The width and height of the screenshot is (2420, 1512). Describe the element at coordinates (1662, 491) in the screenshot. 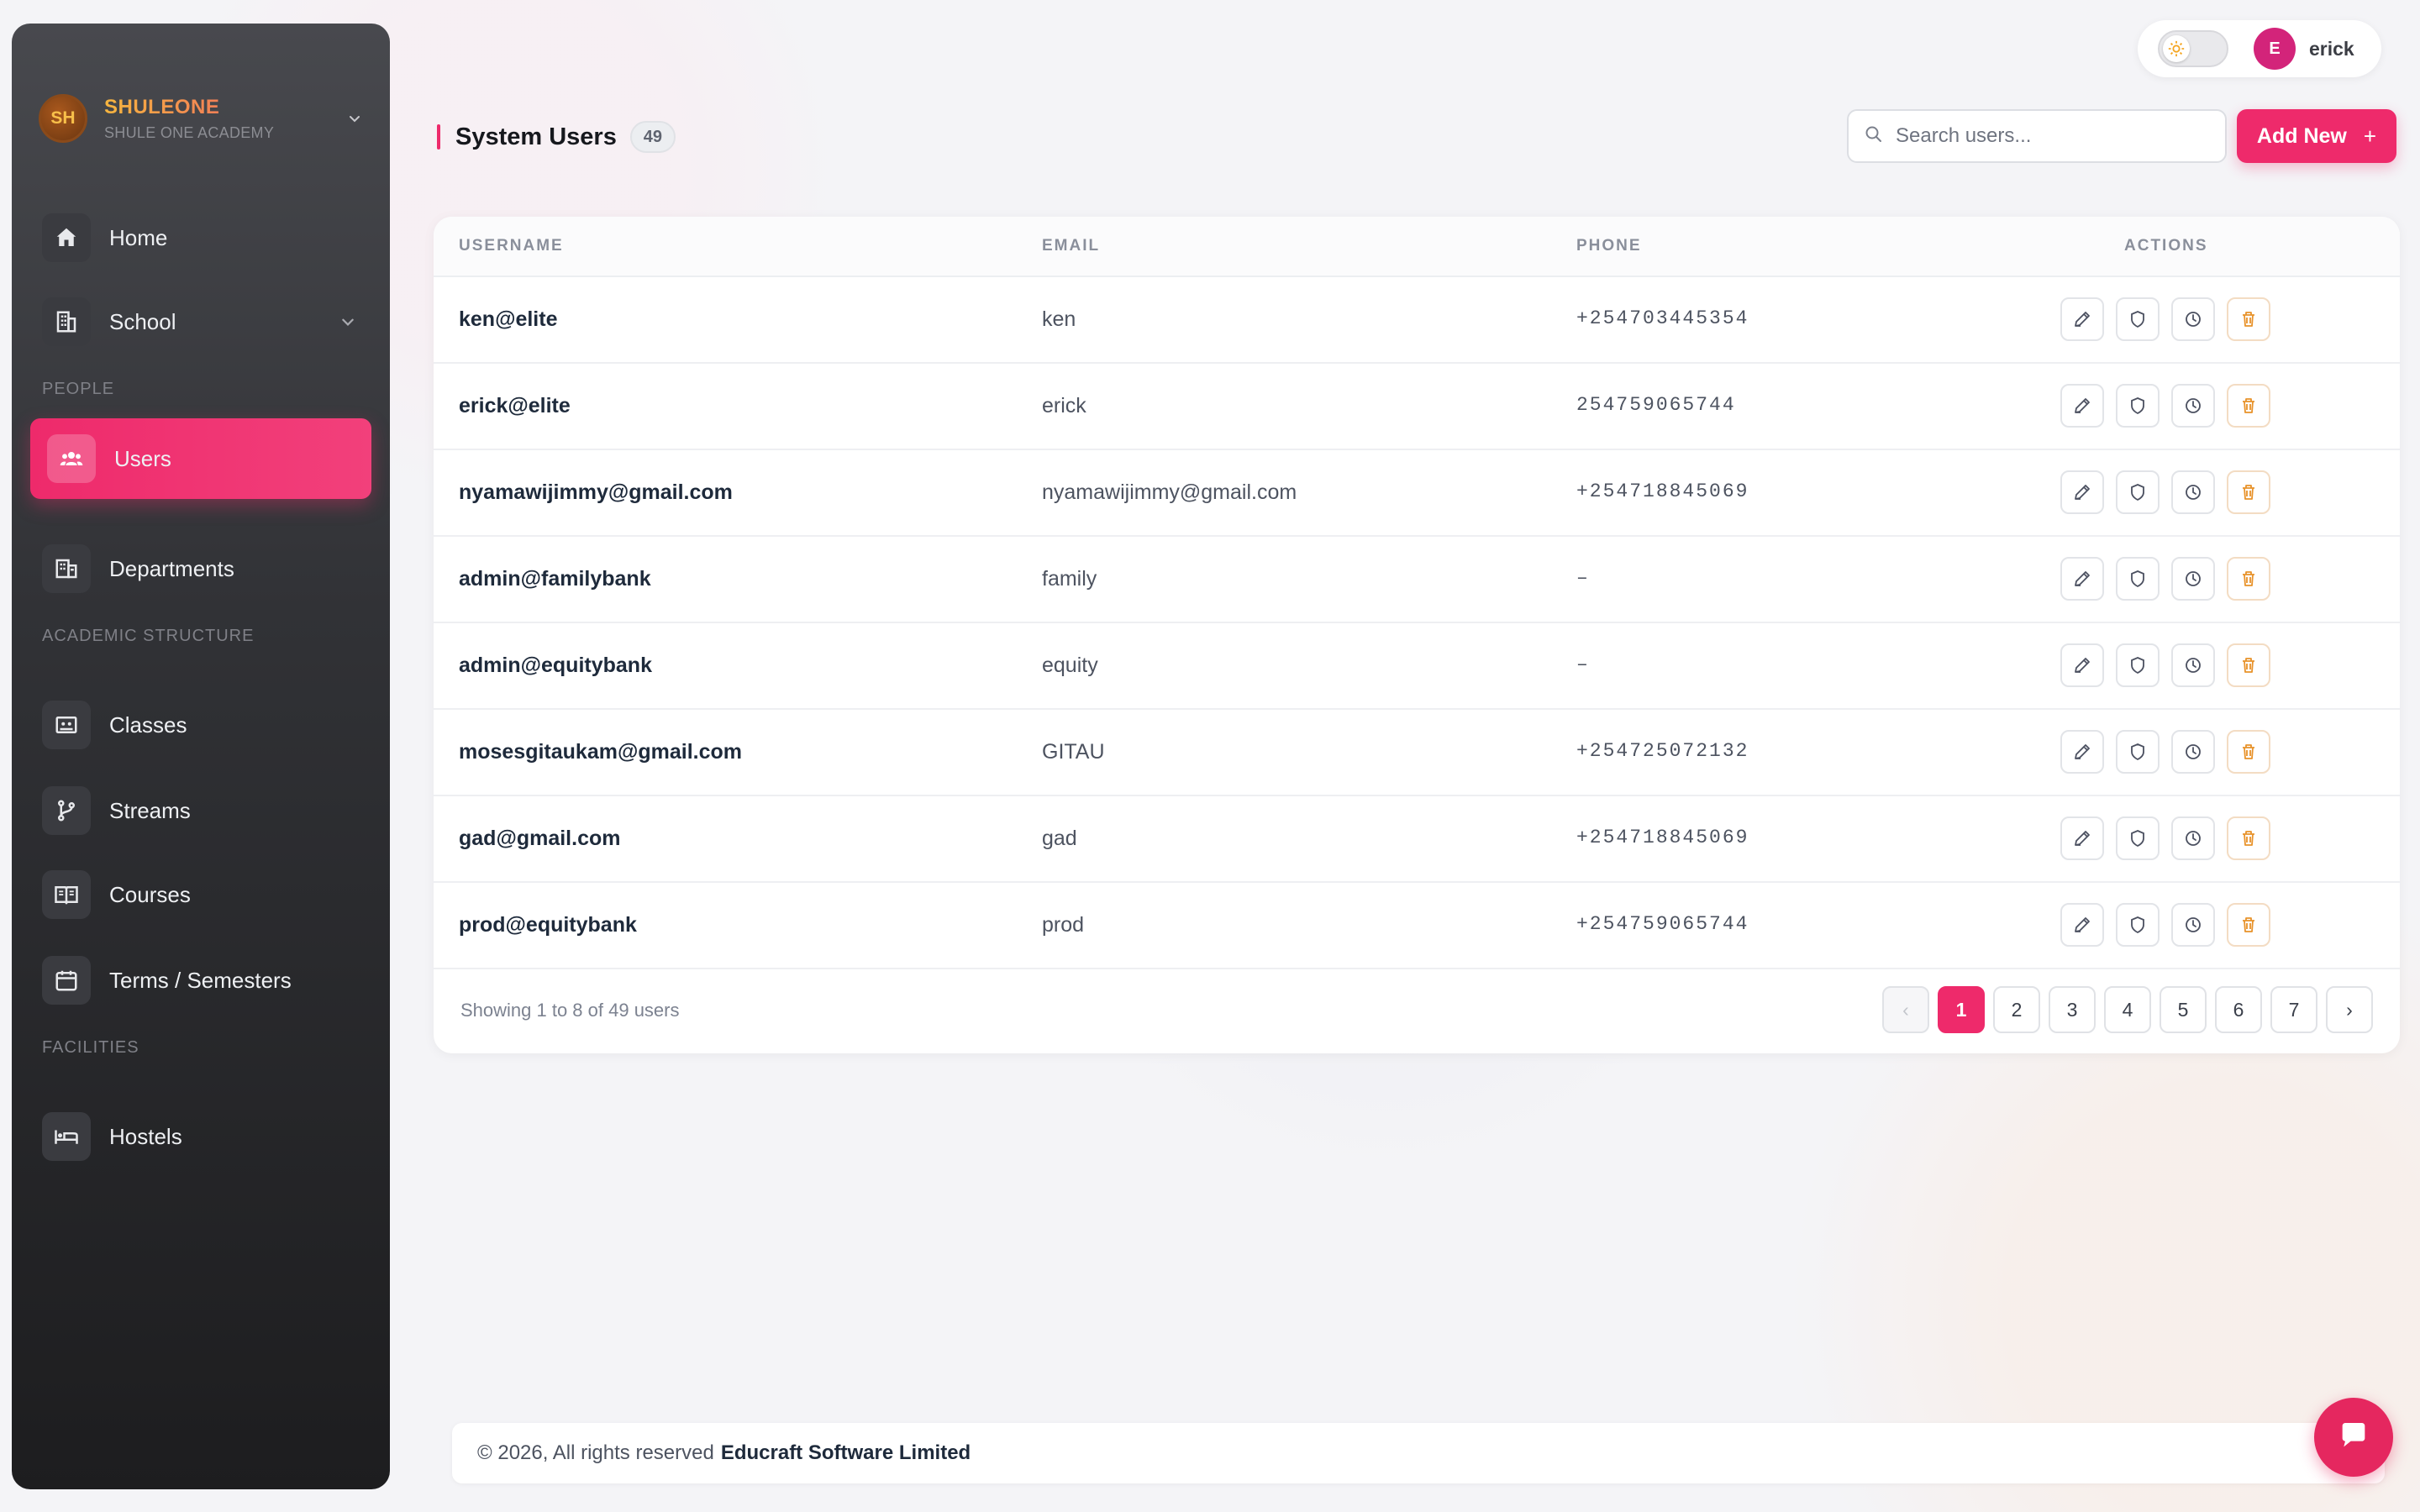

I see `phone-cell: +254718845069` at that location.